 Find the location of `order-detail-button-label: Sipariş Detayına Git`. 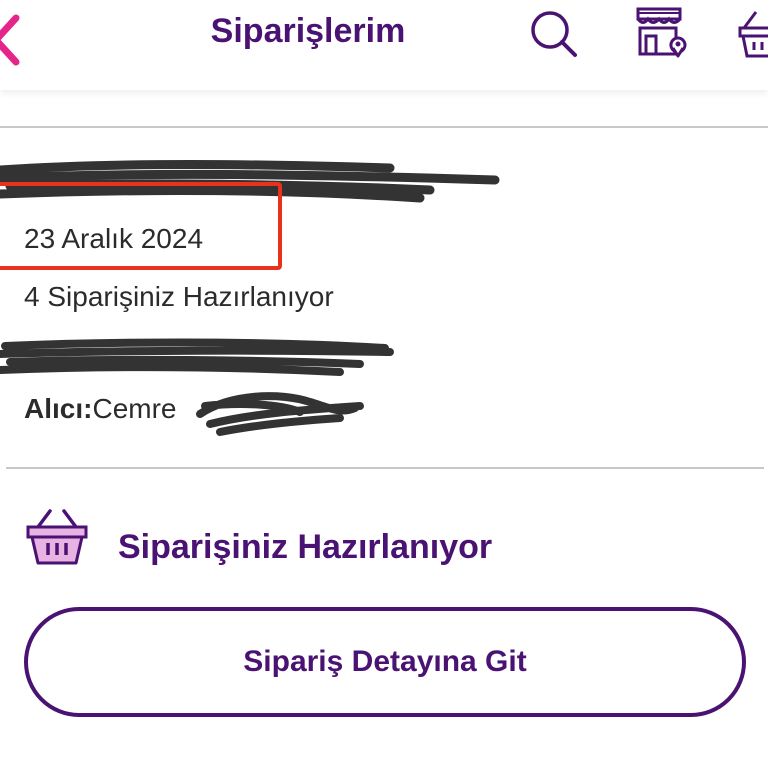

order-detail-button-label: Sipariş Detayına Git is located at coordinates (385, 661).